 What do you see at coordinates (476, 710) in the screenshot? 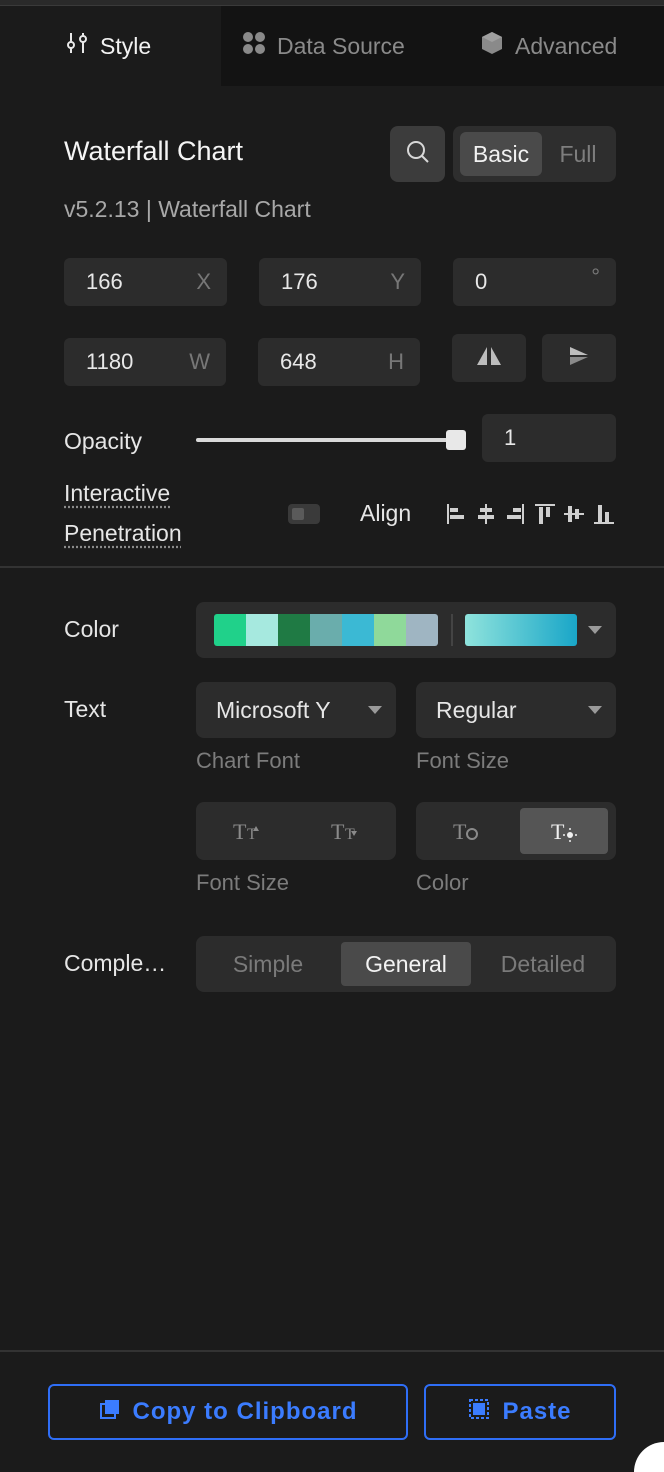
I see `font-weight-value: Regular` at bounding box center [476, 710].